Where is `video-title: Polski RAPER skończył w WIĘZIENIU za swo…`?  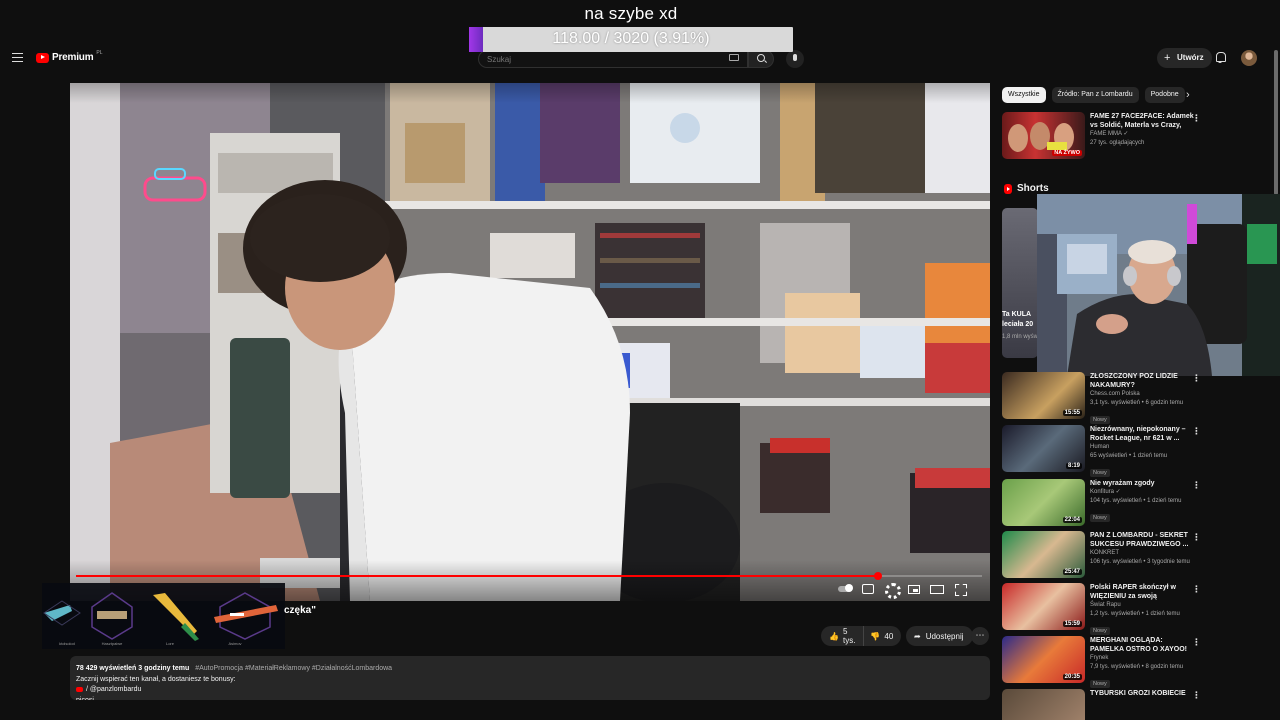 video-title: Polski RAPER skończył w WIĘZIENIU za swo… is located at coordinates (1142, 592).